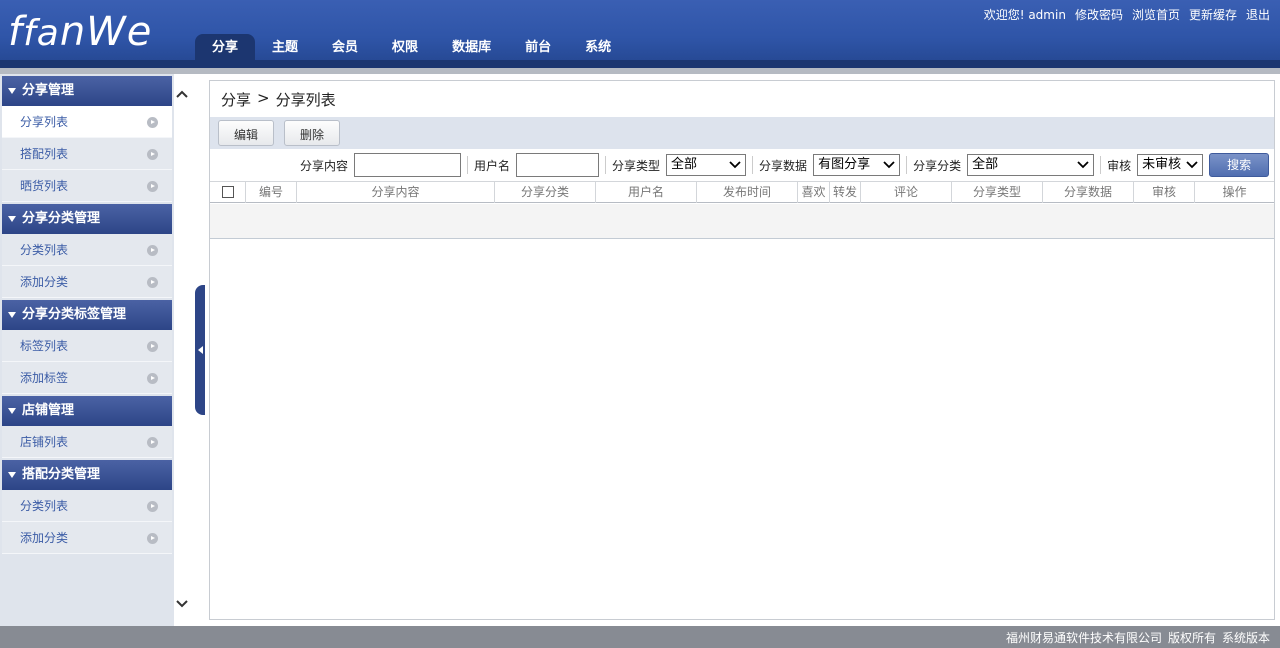 Image resolution: width=1280 pixels, height=648 pixels. Describe the element at coordinates (87, 250) in the screenshot. I see `sidebar-item-category-list: 分类列表` at that location.